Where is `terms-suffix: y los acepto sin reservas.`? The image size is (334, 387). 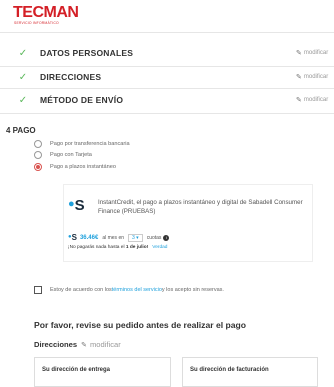 terms-suffix: y los acepto sin reservas. is located at coordinates (192, 290).